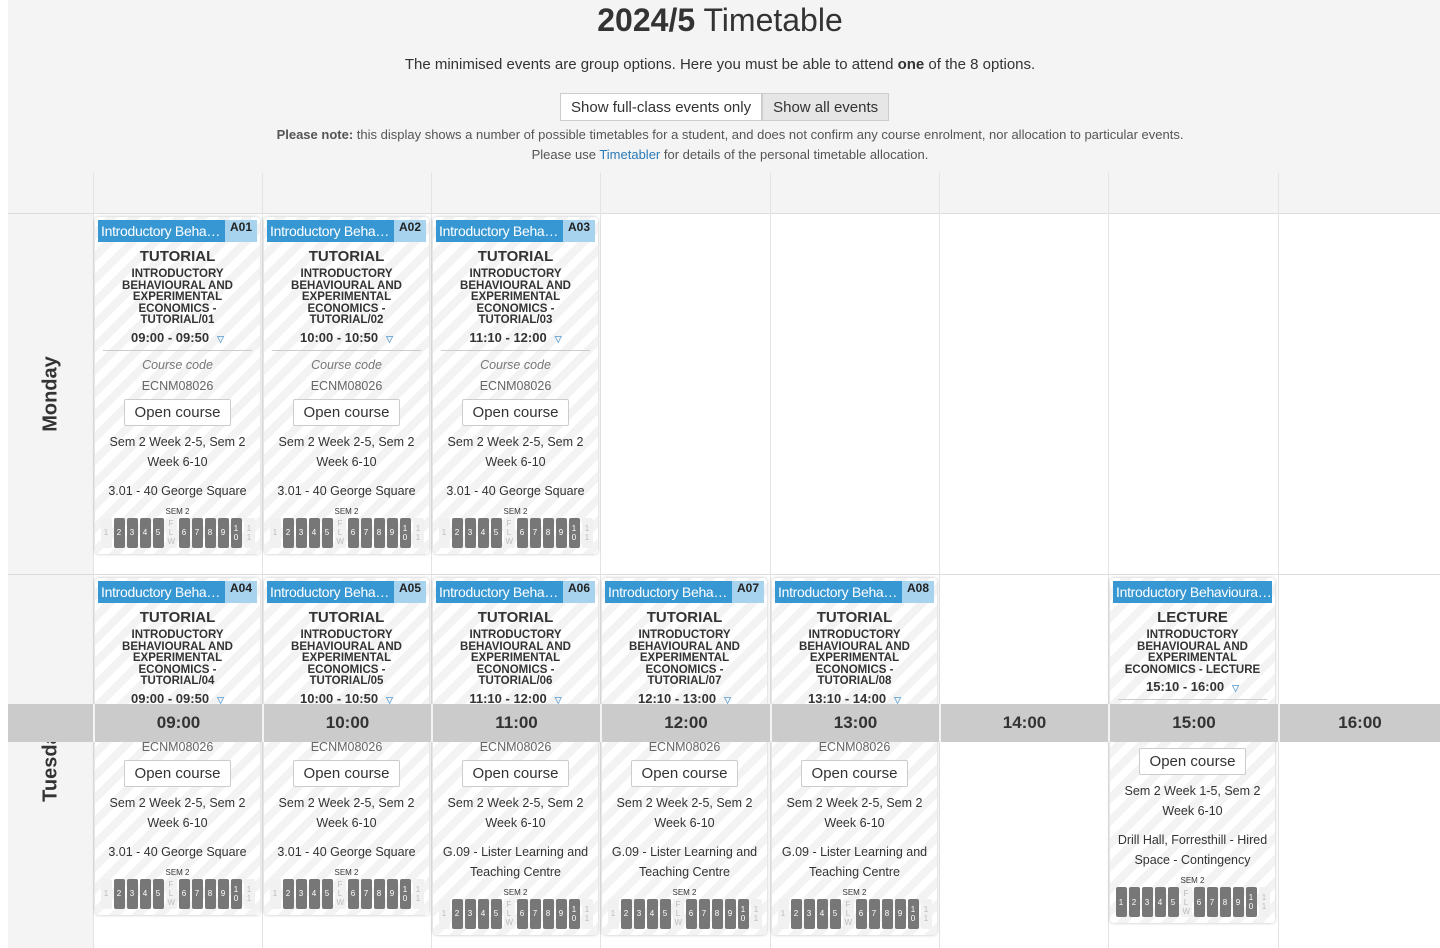  What do you see at coordinates (691, 913) in the screenshot?
I see `week-label: 6` at bounding box center [691, 913].